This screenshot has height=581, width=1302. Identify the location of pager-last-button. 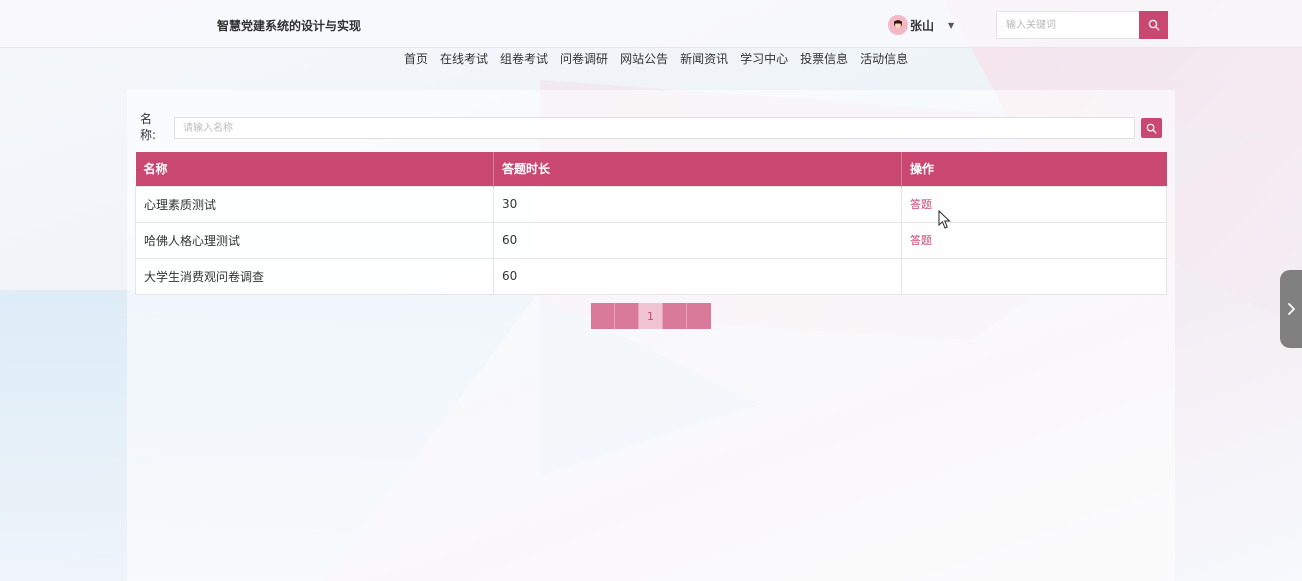
(699, 316).